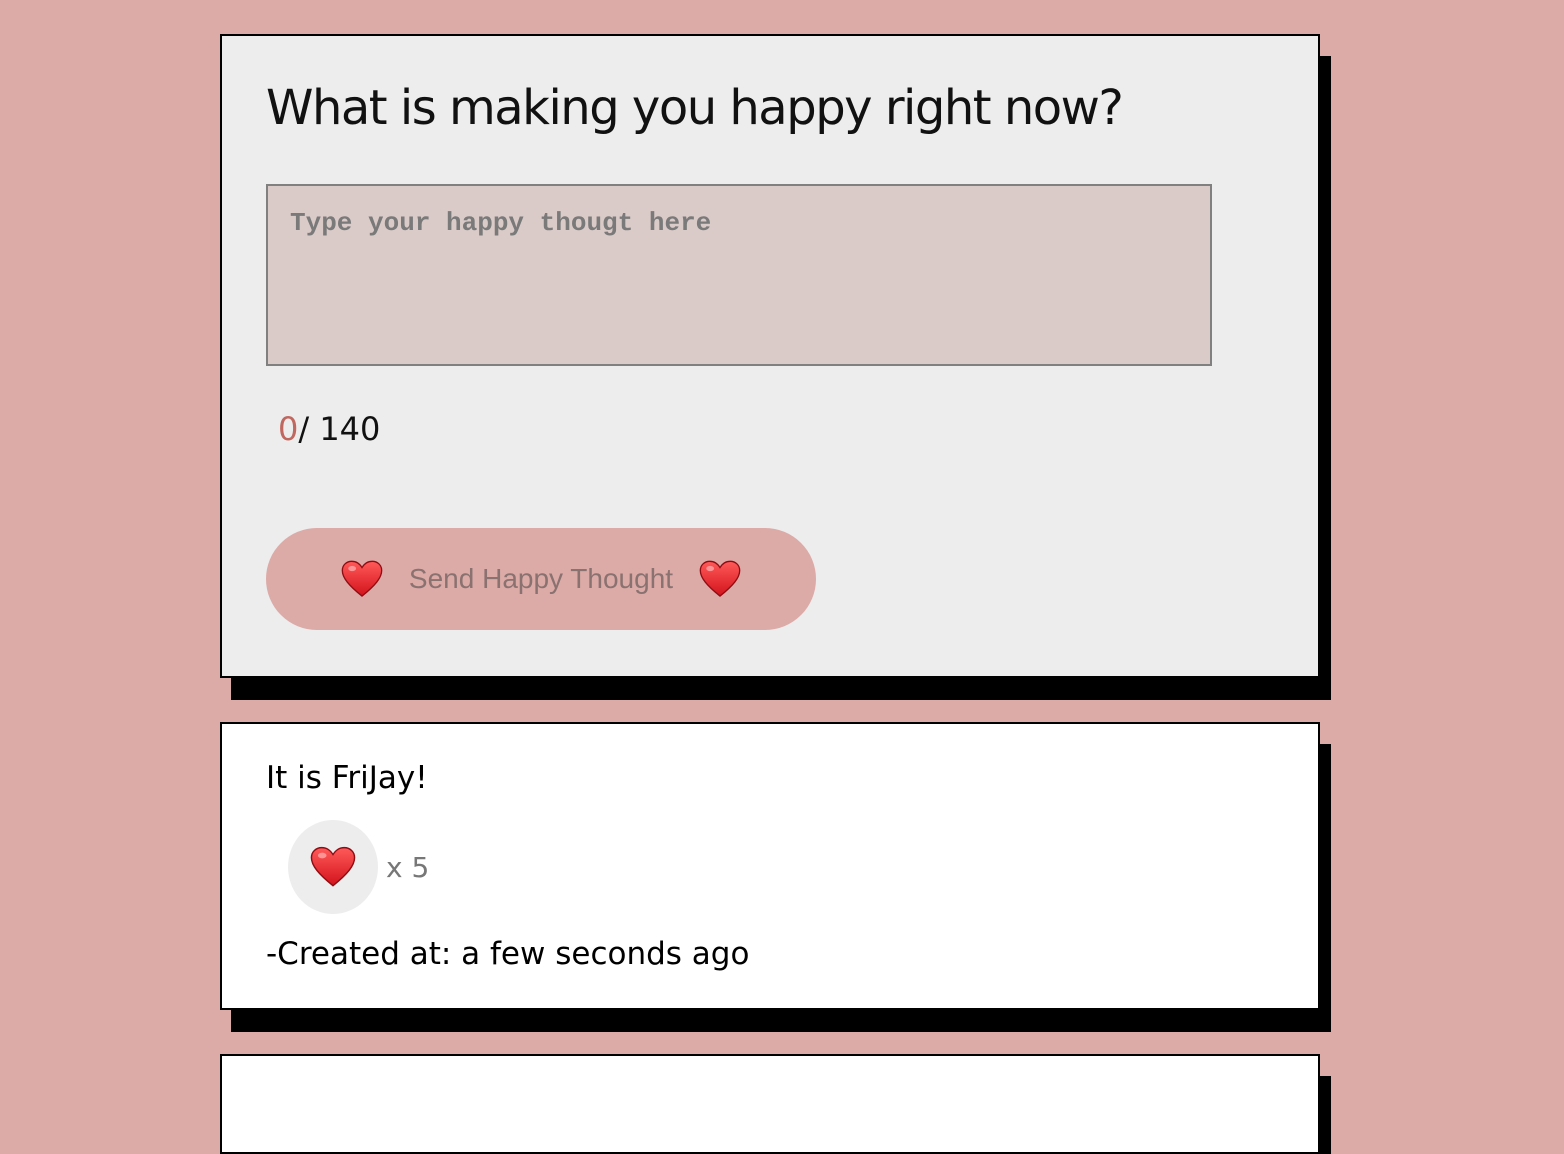 The image size is (1564, 1154). I want to click on send-button-label: Send Happy Thought, so click(541, 578).